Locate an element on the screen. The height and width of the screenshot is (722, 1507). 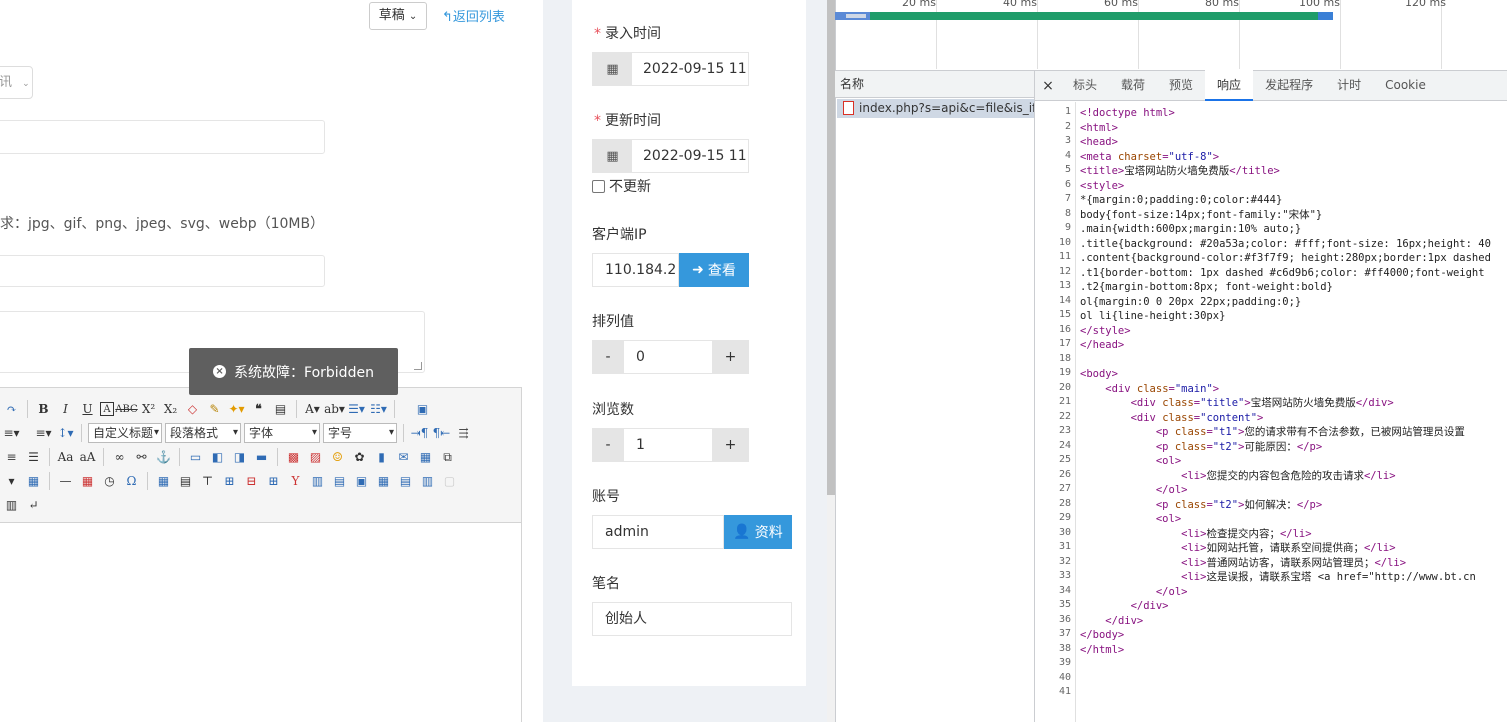
fullscreen-icon: ▣ is located at coordinates (422, 409).